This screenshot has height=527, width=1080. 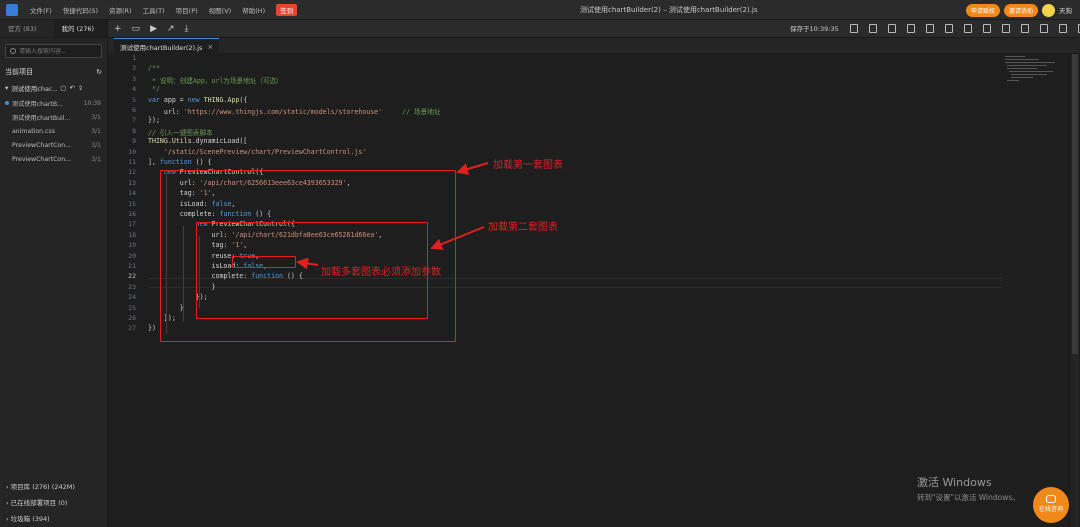 What do you see at coordinates (134, 68) in the screenshot?
I see `line-number: 2` at bounding box center [134, 68].